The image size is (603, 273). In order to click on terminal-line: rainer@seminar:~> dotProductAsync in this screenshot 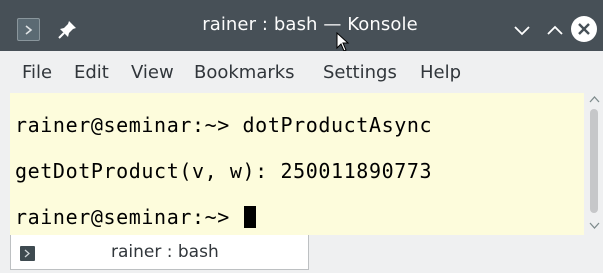, I will do `click(224, 125)`.